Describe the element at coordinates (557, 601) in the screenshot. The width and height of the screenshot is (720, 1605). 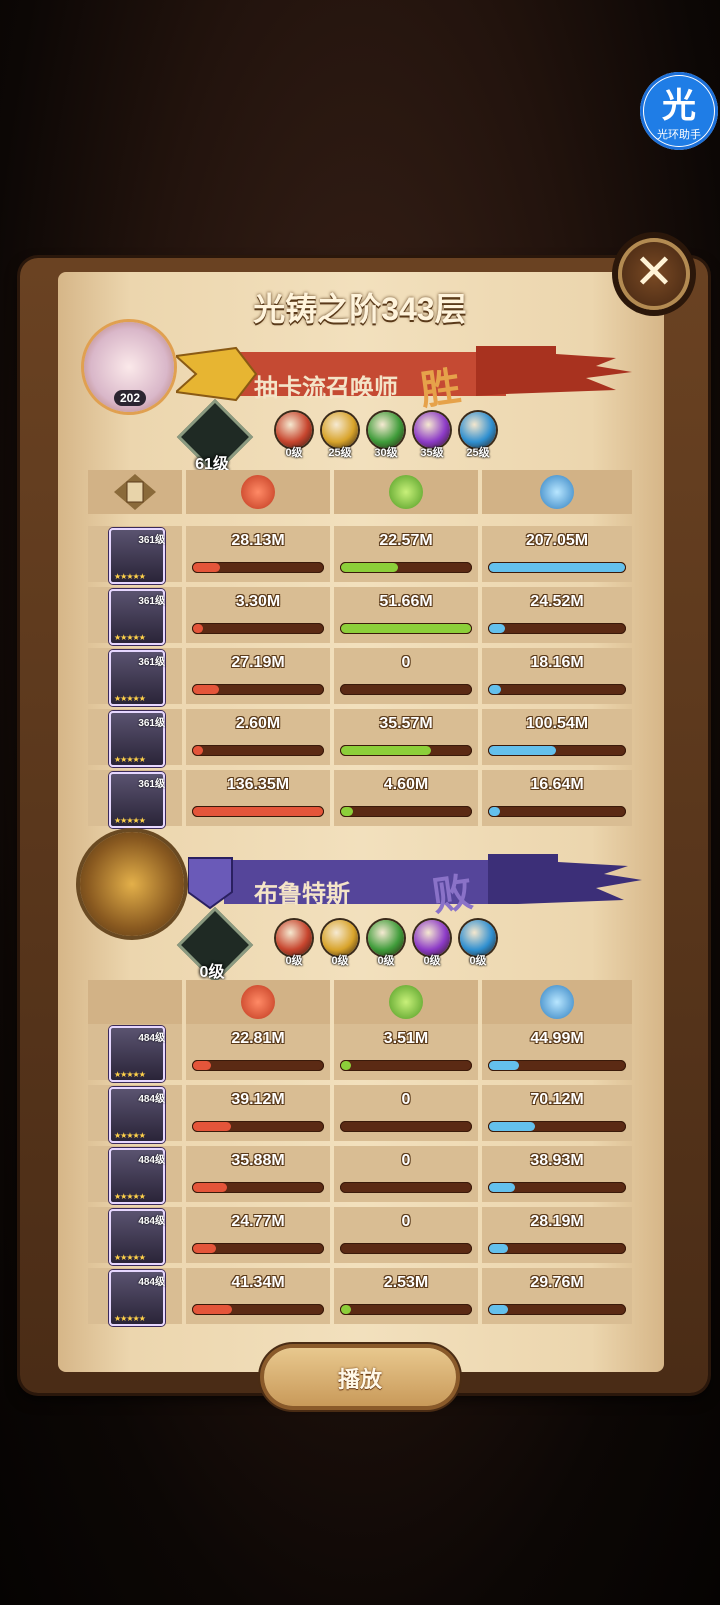
I see `shield-value: 24.52M` at that location.